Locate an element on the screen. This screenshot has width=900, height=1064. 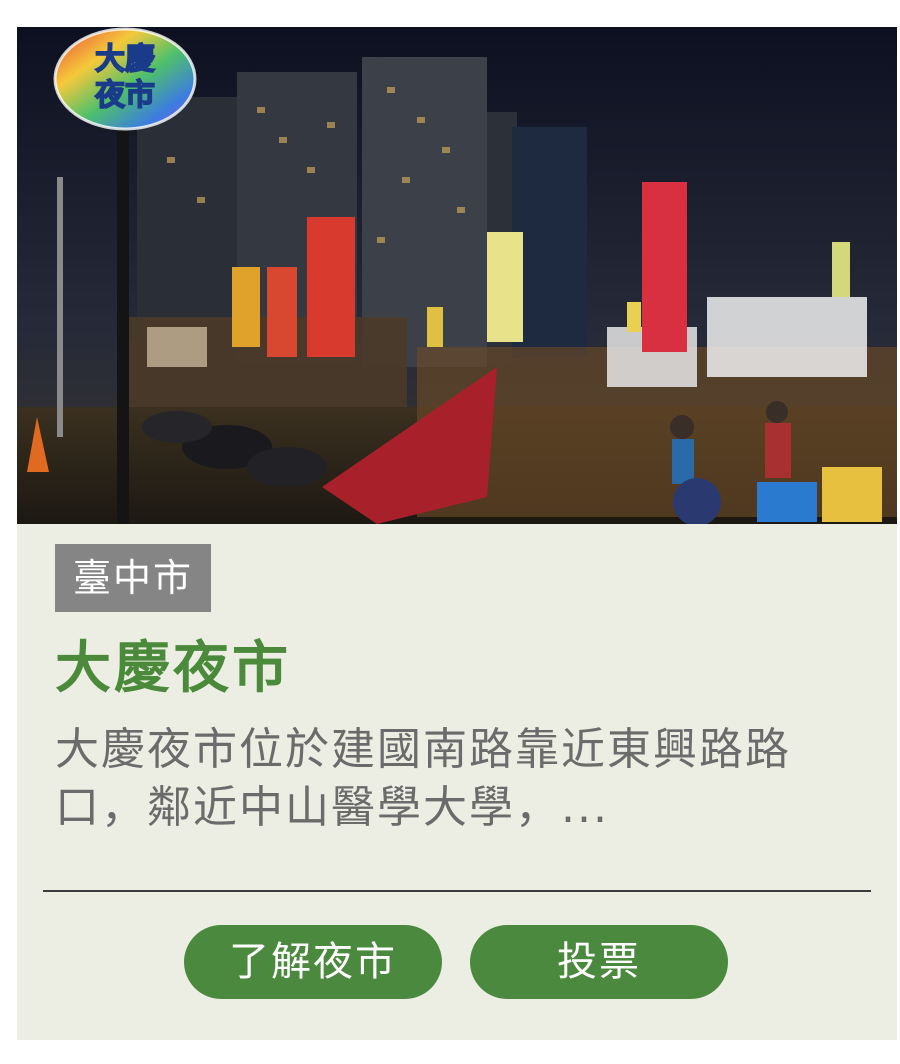
market-title: 大慶夜市 is located at coordinates (173, 668).